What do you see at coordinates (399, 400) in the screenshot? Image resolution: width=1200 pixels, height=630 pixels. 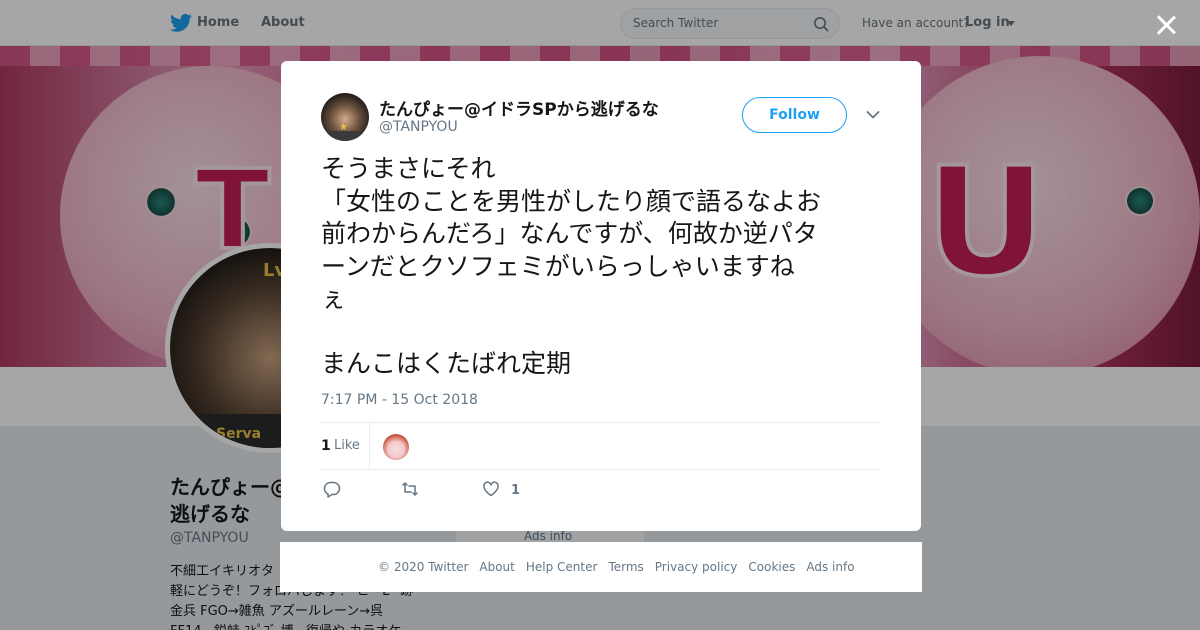 I see `tweet-timestamp: 7:17 PM - 15 Oct 2018` at bounding box center [399, 400].